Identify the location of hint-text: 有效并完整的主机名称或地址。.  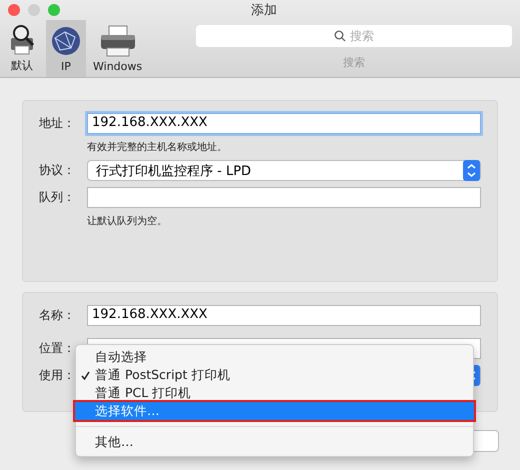
(157, 147).